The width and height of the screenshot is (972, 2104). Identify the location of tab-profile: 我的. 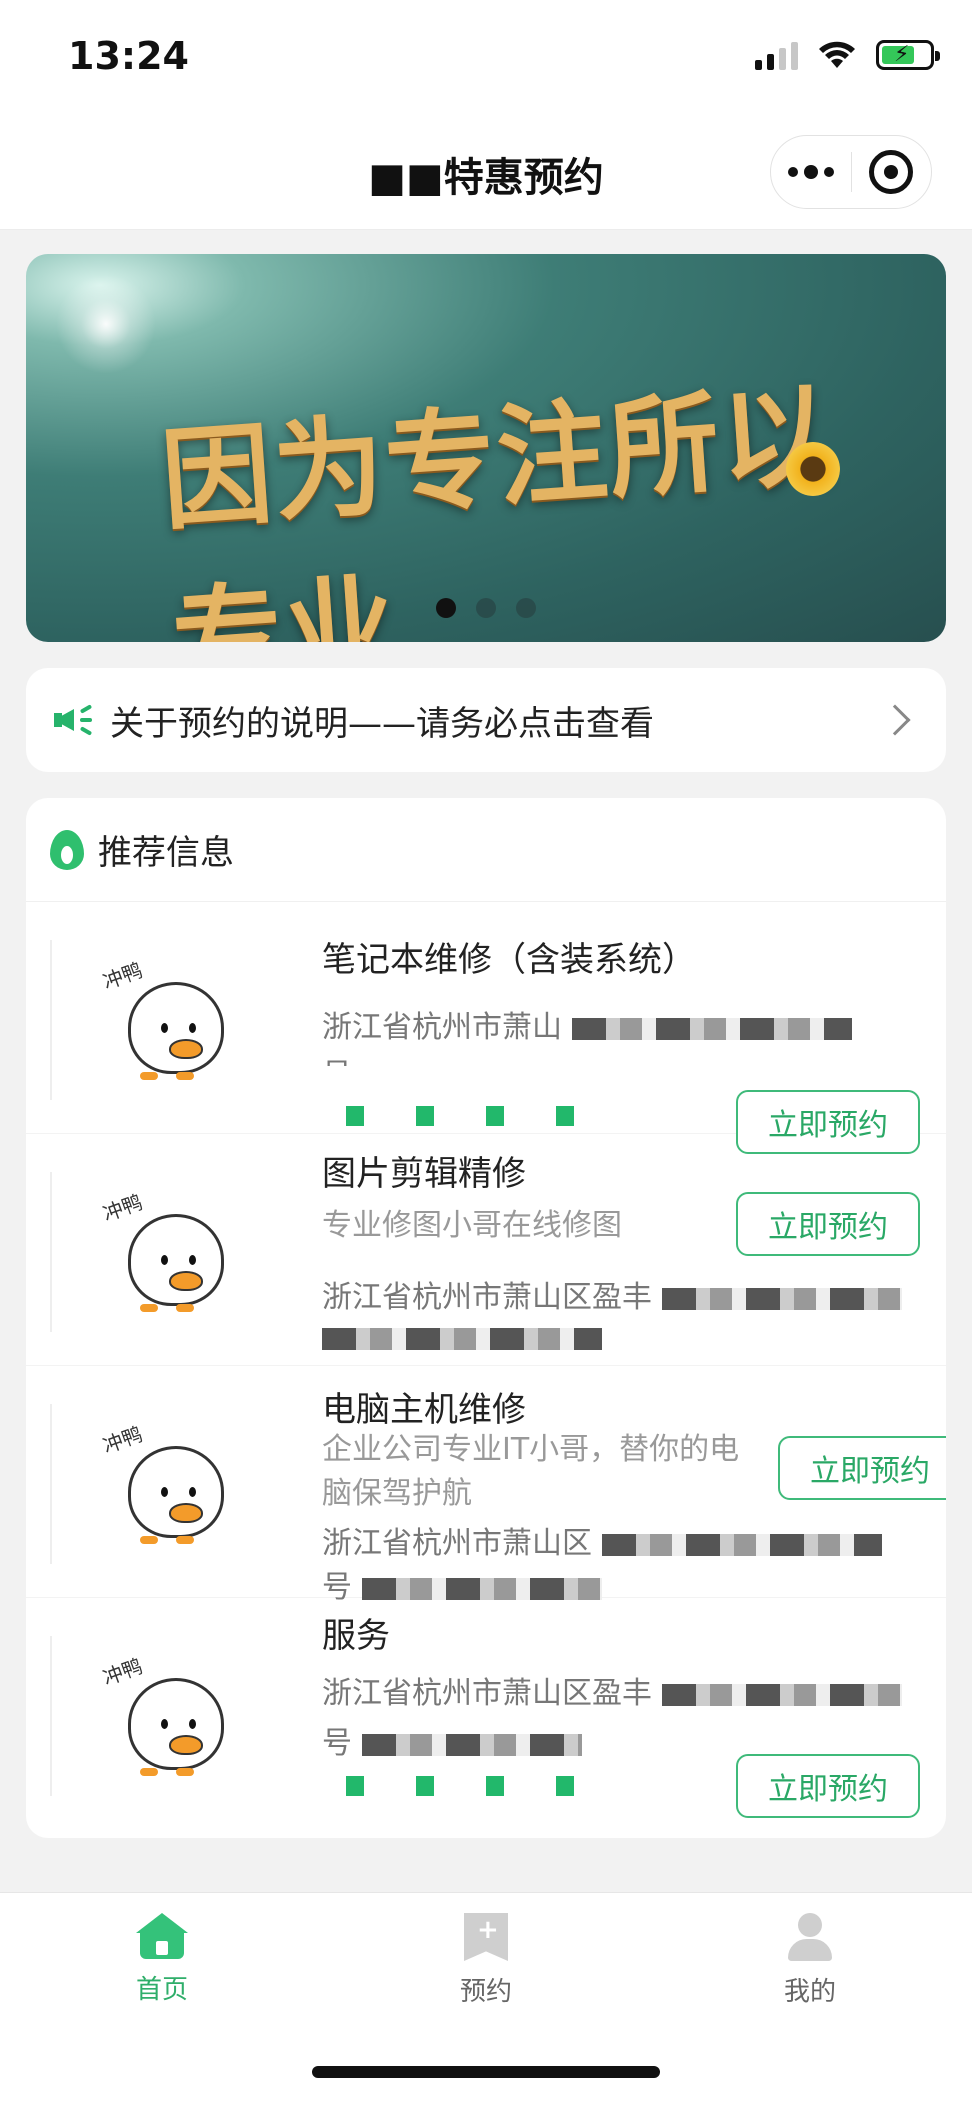
(810, 1960).